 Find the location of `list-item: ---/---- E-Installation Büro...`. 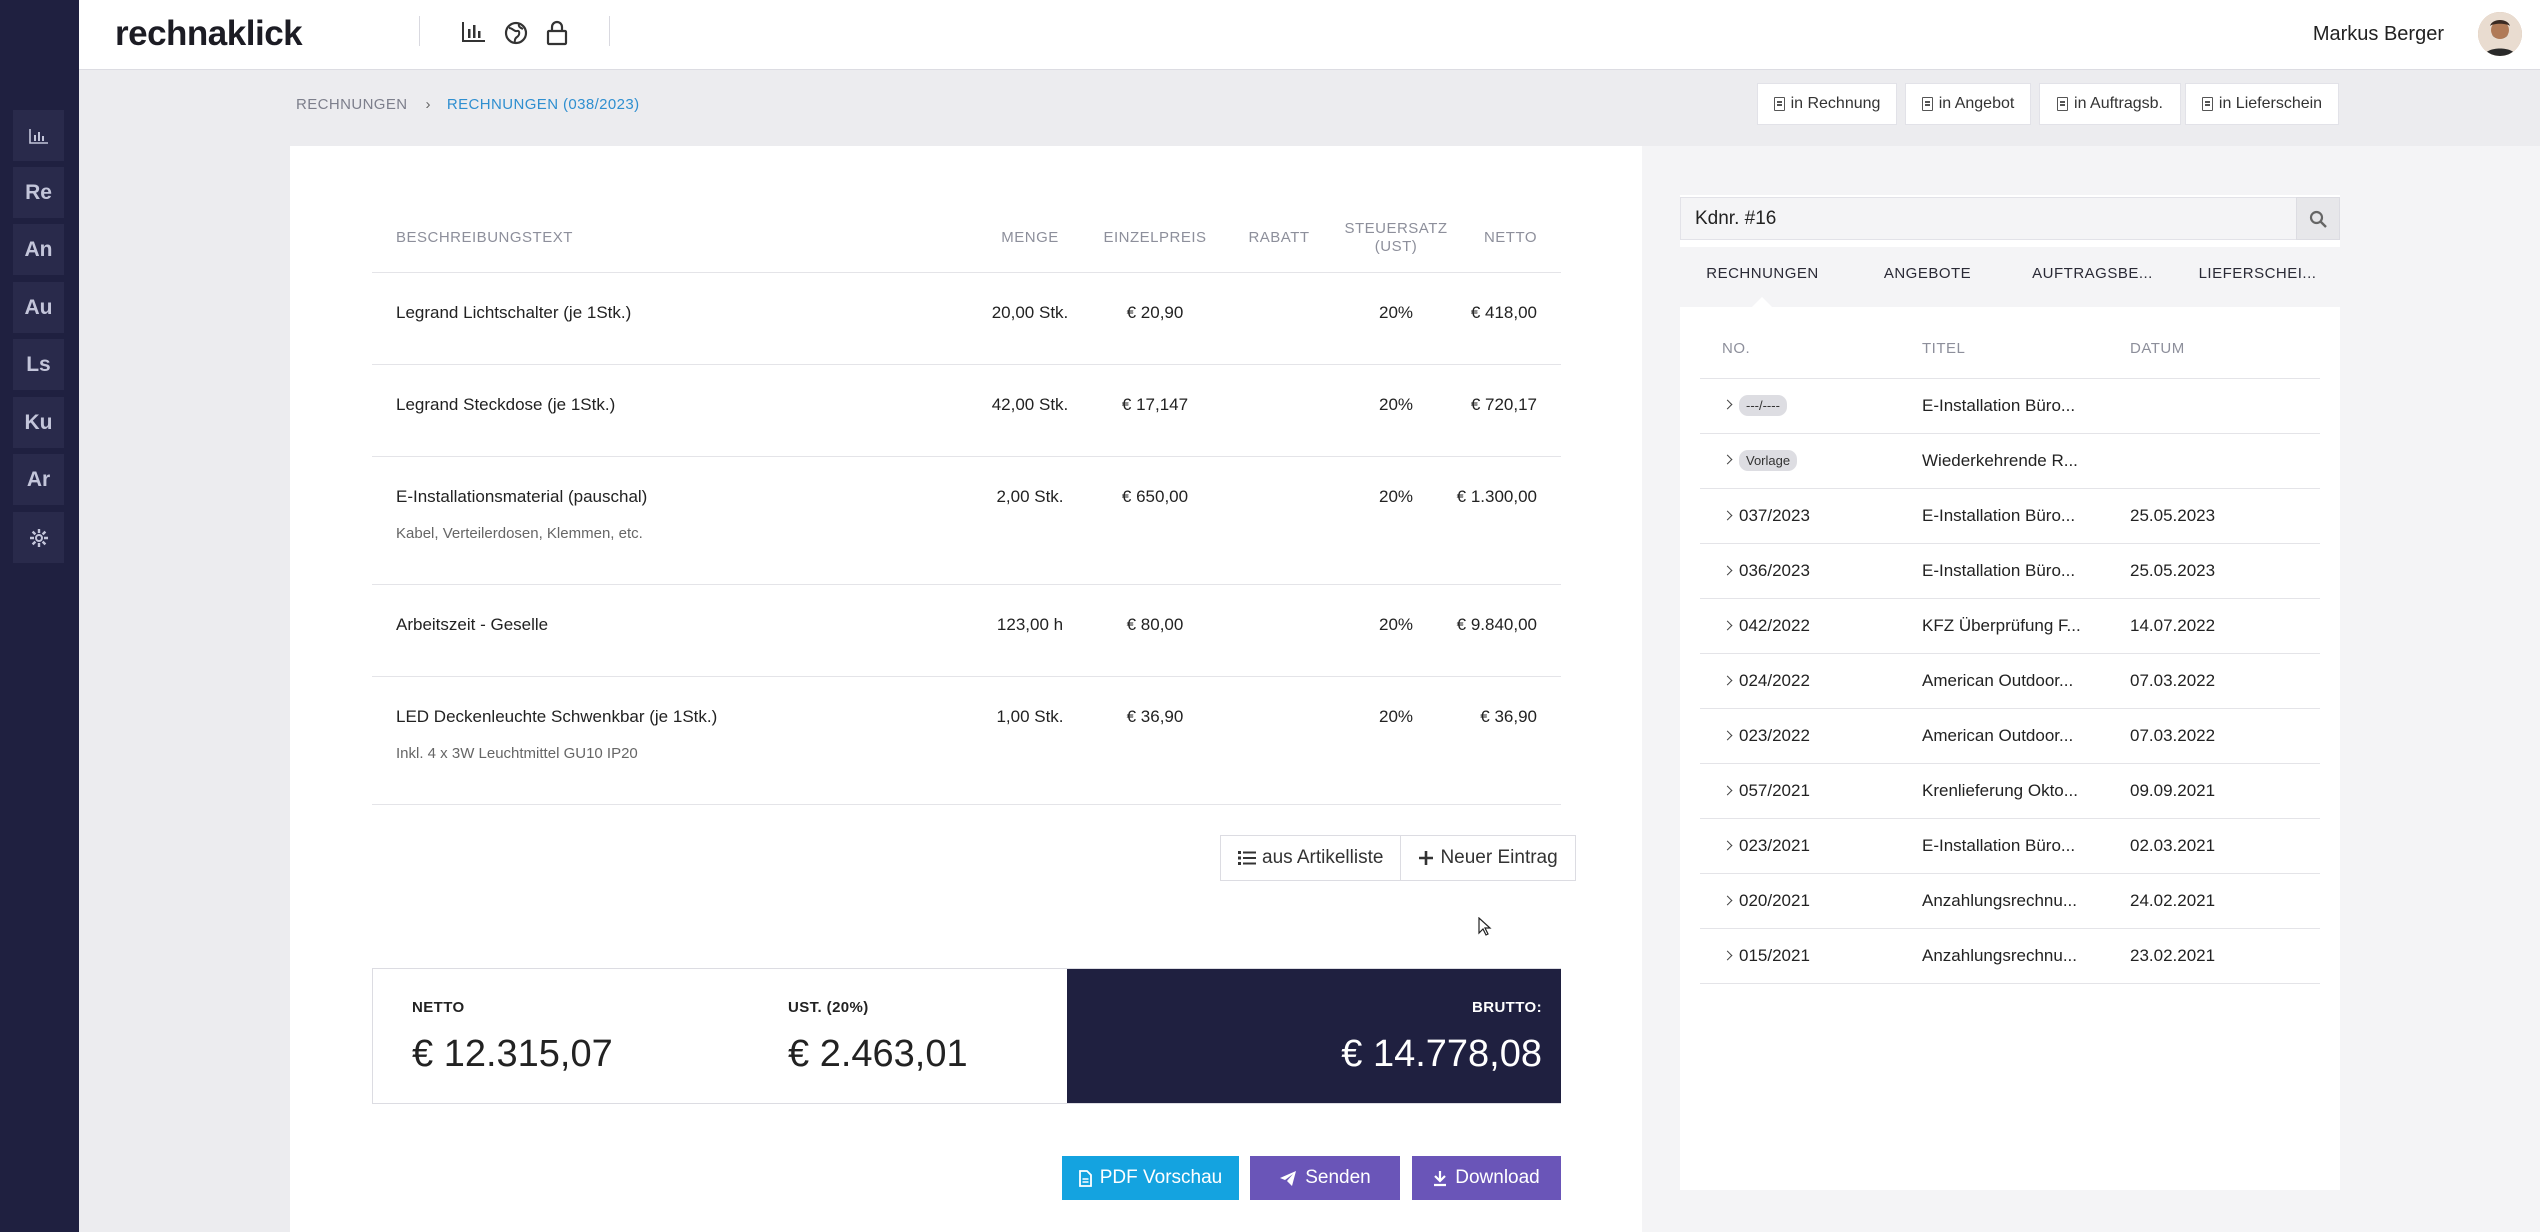

list-item: ---/---- E-Installation Büro... is located at coordinates (2010, 406).